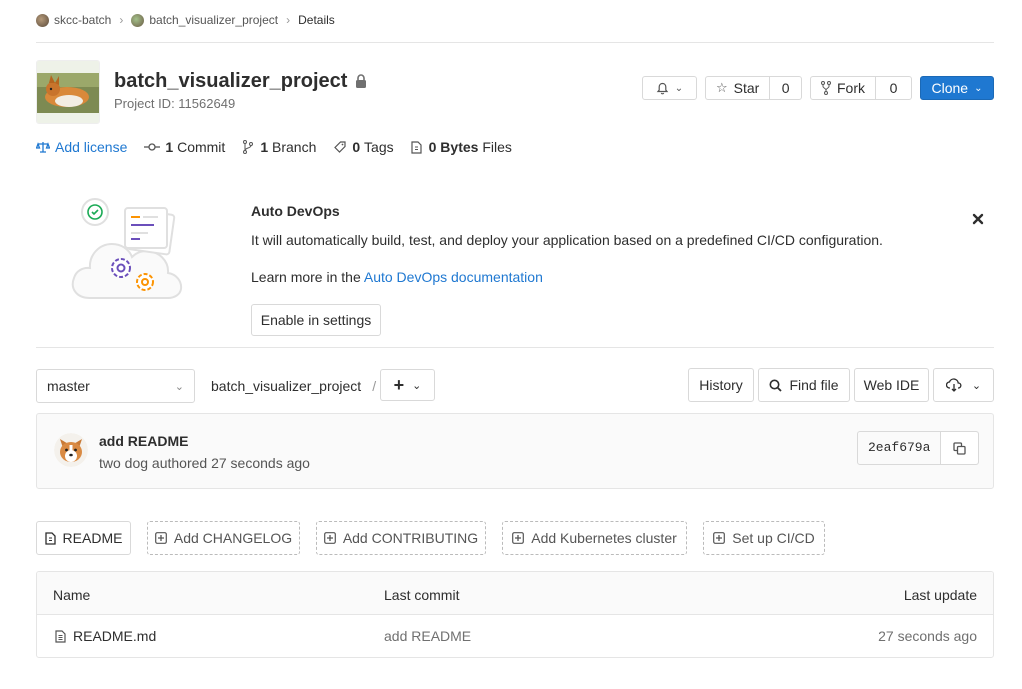  I want to click on fork-count: 0, so click(893, 88).